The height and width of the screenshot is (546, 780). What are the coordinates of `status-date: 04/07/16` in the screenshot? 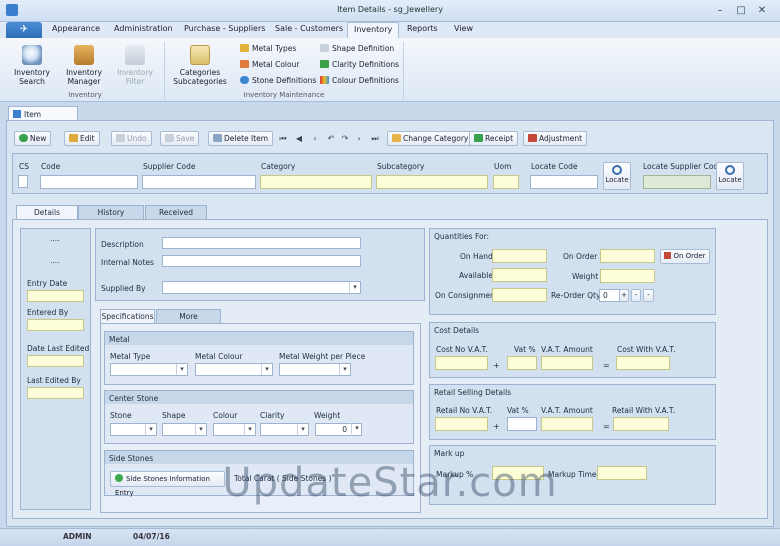 It's located at (151, 536).